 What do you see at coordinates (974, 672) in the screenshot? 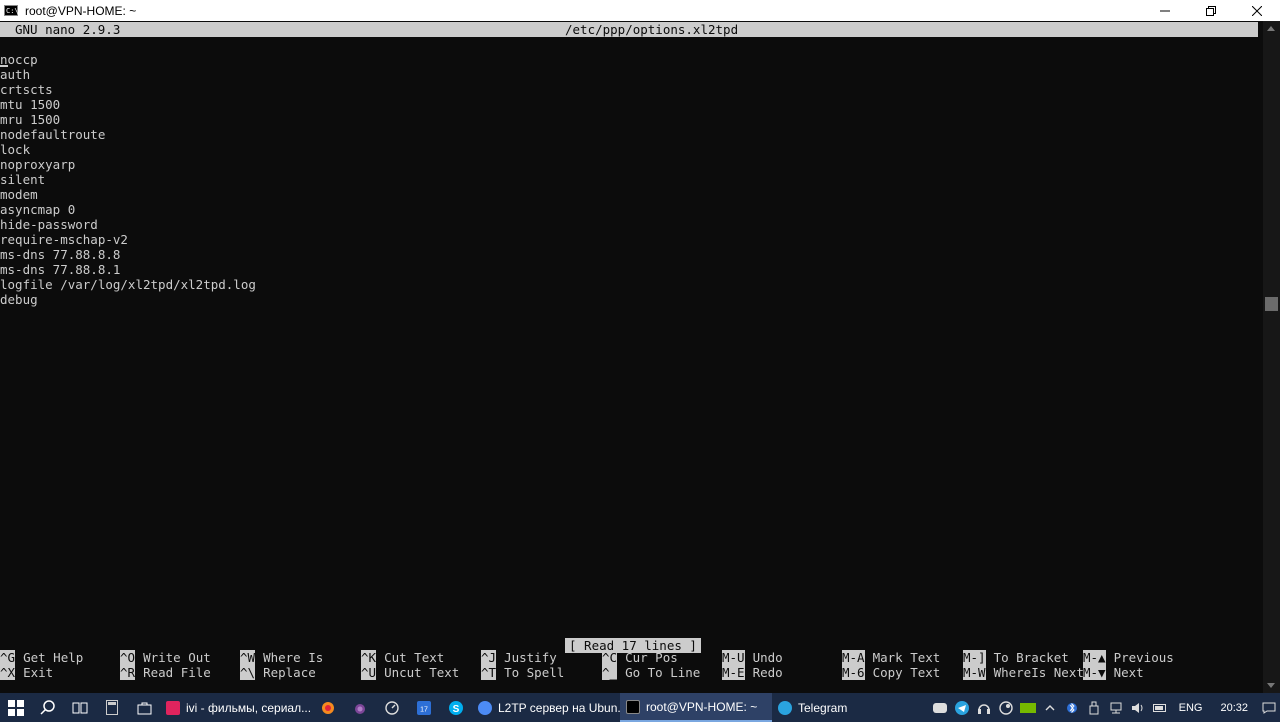
I see `shortcut-key: M-W` at bounding box center [974, 672].